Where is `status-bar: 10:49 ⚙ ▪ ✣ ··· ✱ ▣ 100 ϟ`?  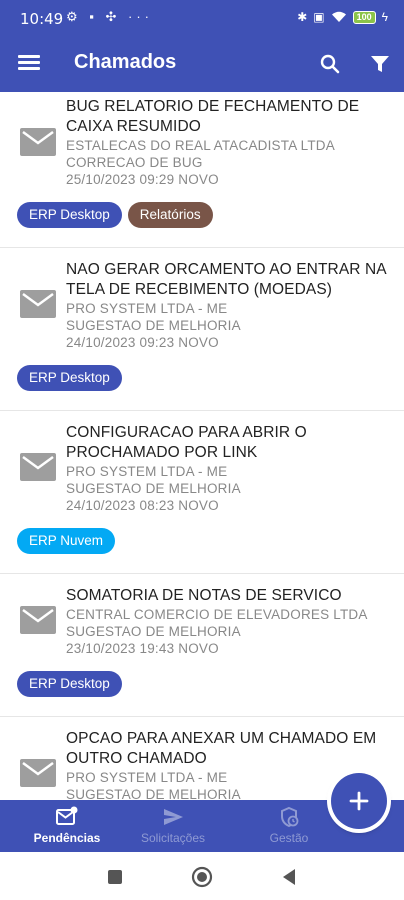 status-bar: 10:49 ⚙ ▪ ✣ ··· ✱ ▣ 100 ϟ is located at coordinates (202, 18).